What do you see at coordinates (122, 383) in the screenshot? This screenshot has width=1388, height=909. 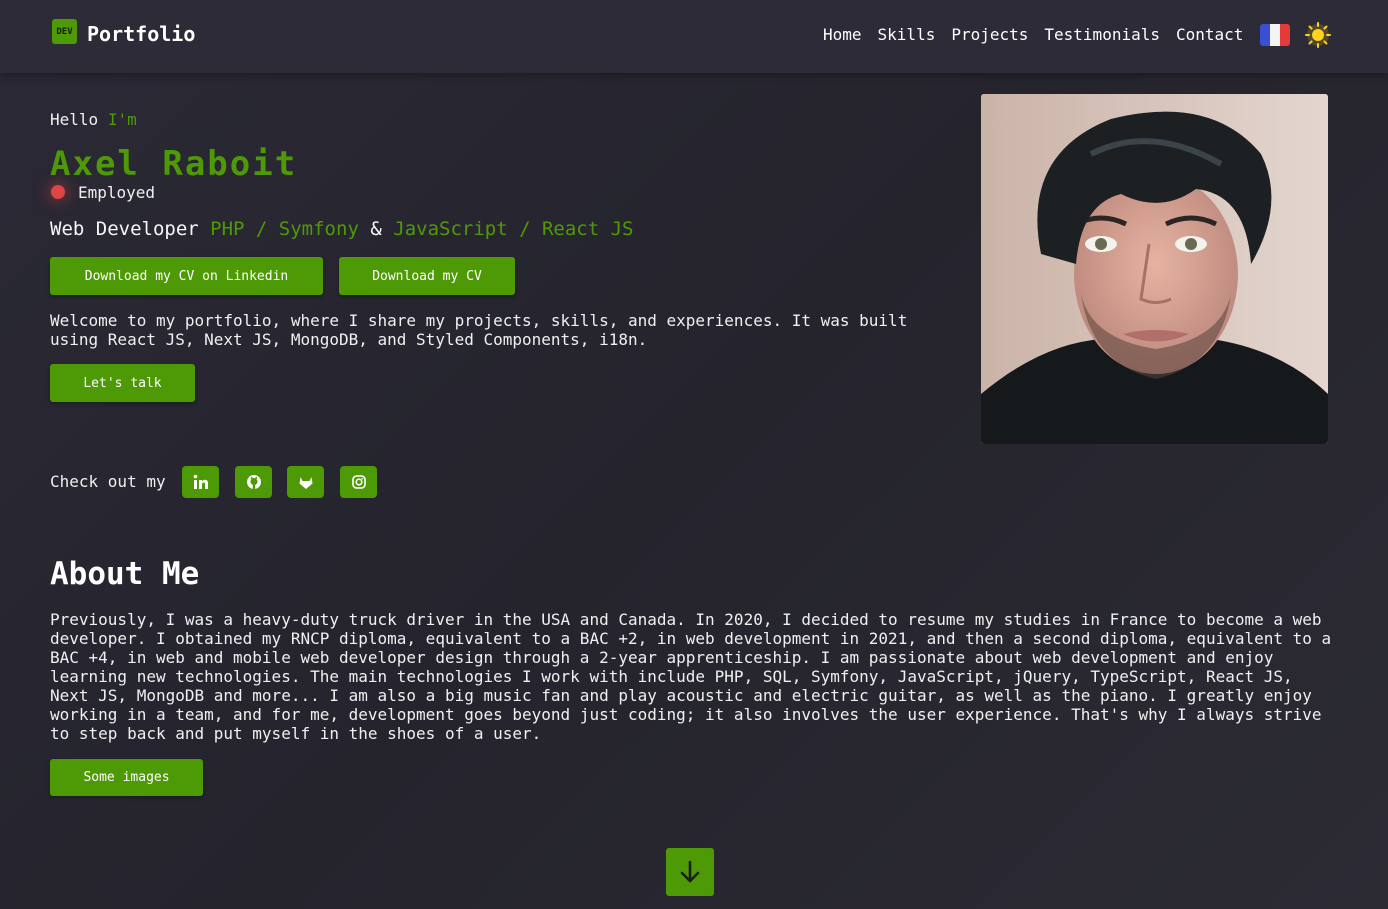 I see `lets-talk-button: Let's talk` at bounding box center [122, 383].